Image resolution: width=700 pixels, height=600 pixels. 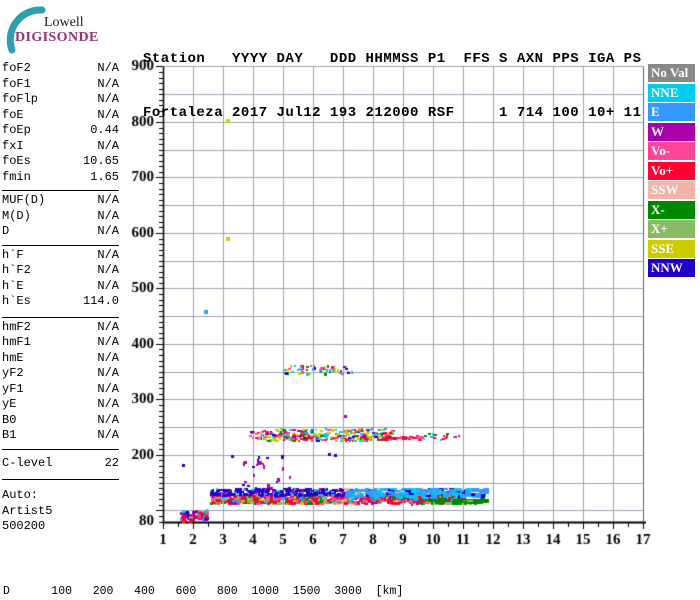 What do you see at coordinates (60, 287) in the screenshot?
I see `param-row: h`E N/A` at bounding box center [60, 287].